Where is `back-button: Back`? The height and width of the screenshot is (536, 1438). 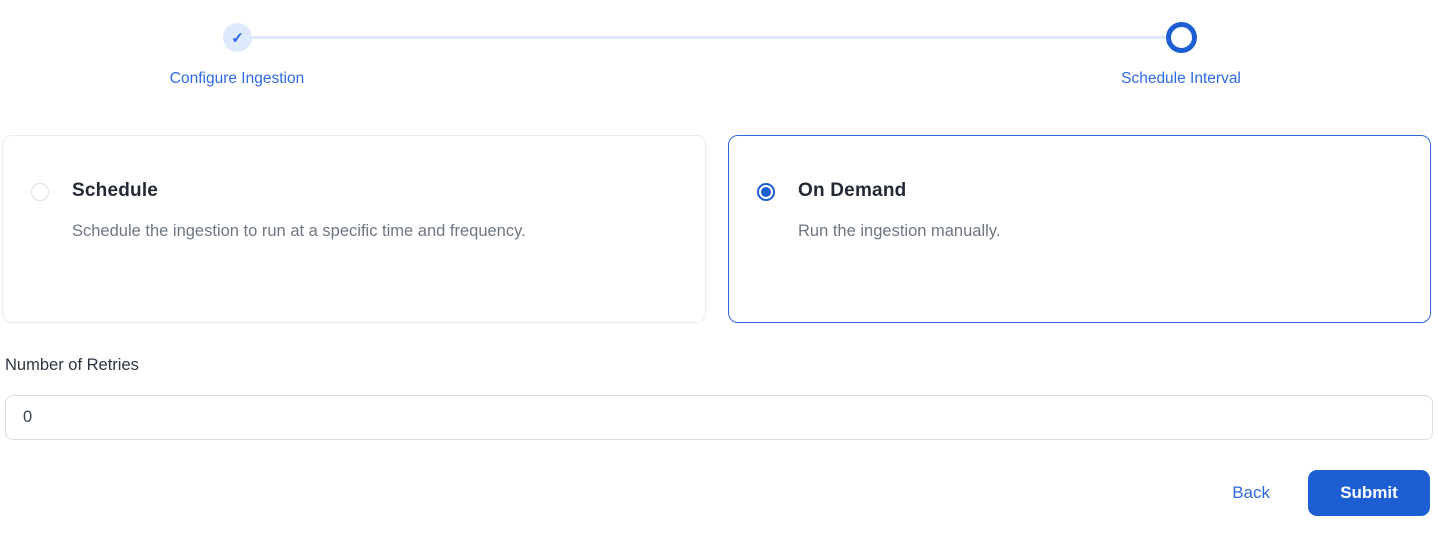
back-button: Back is located at coordinates (1251, 493).